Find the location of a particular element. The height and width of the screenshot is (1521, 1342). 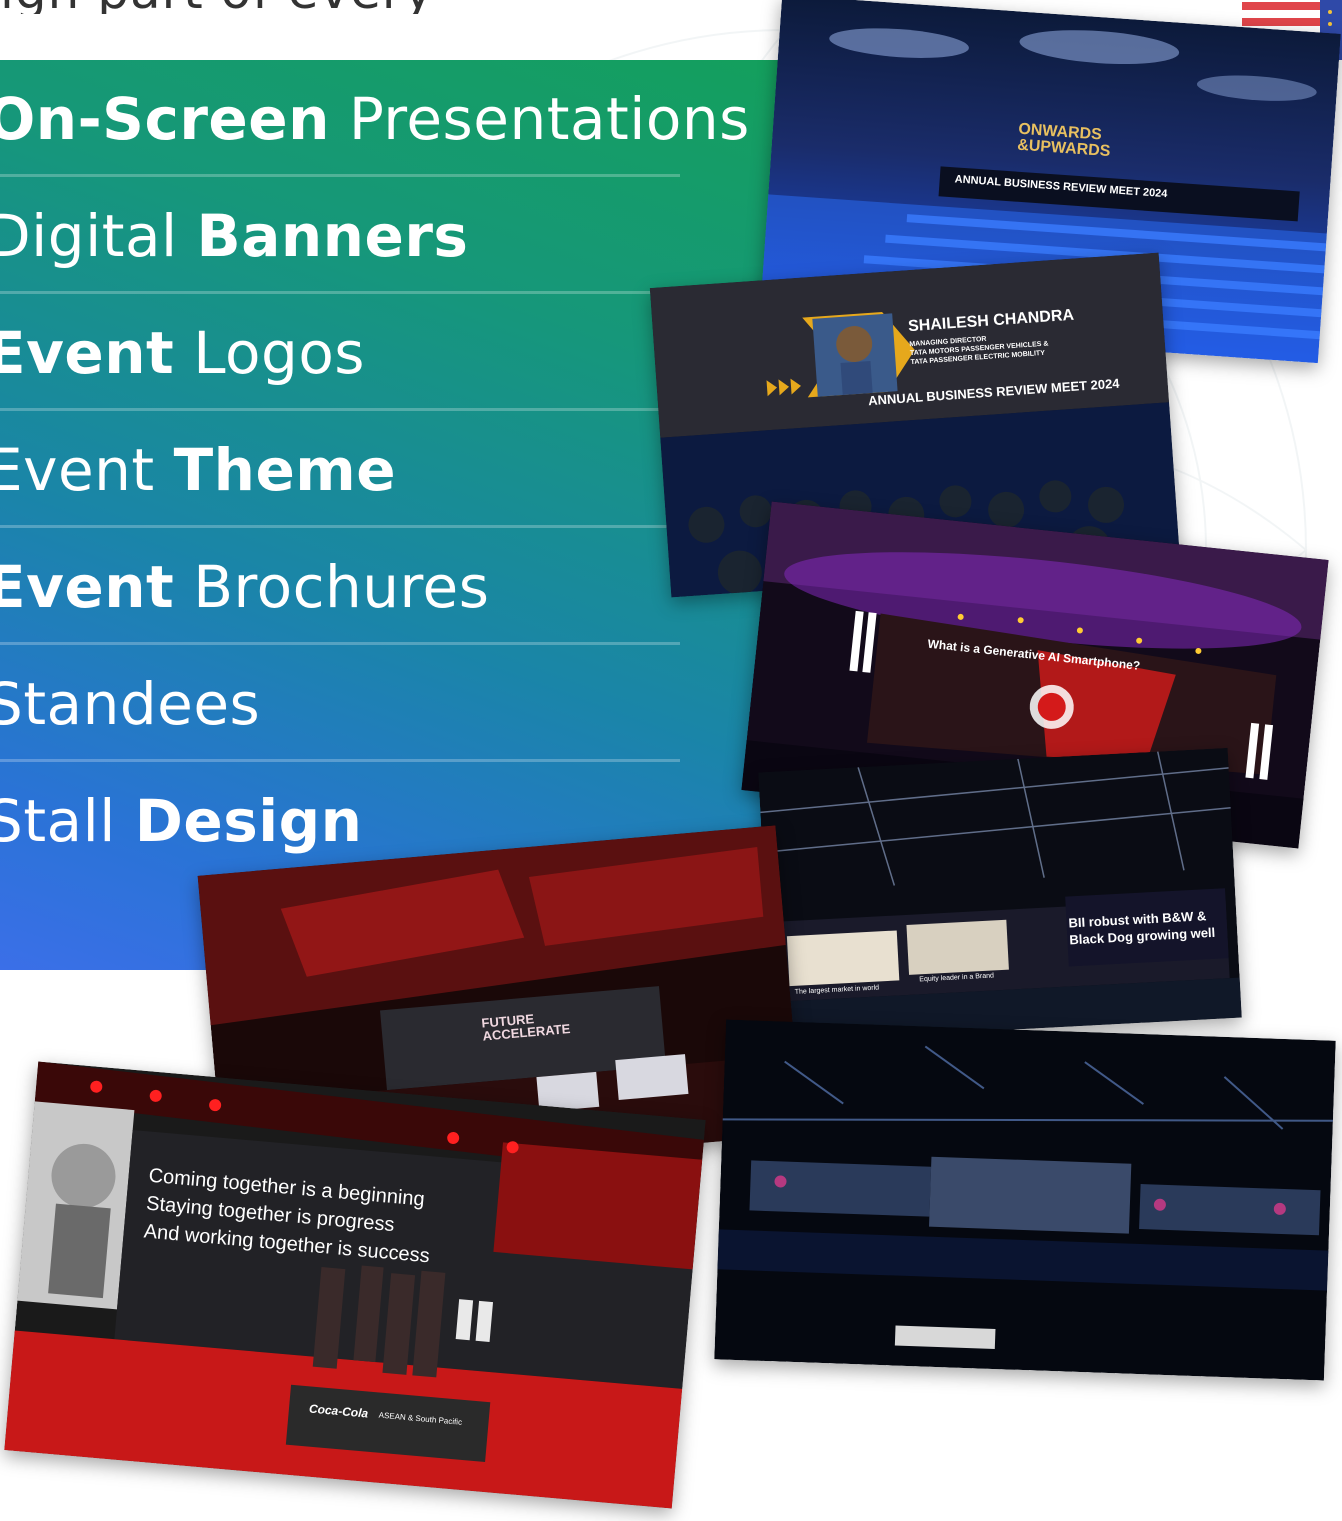

service-item-on-screen-presentations: On-Screen Presentations is located at coordinates (380, 118).